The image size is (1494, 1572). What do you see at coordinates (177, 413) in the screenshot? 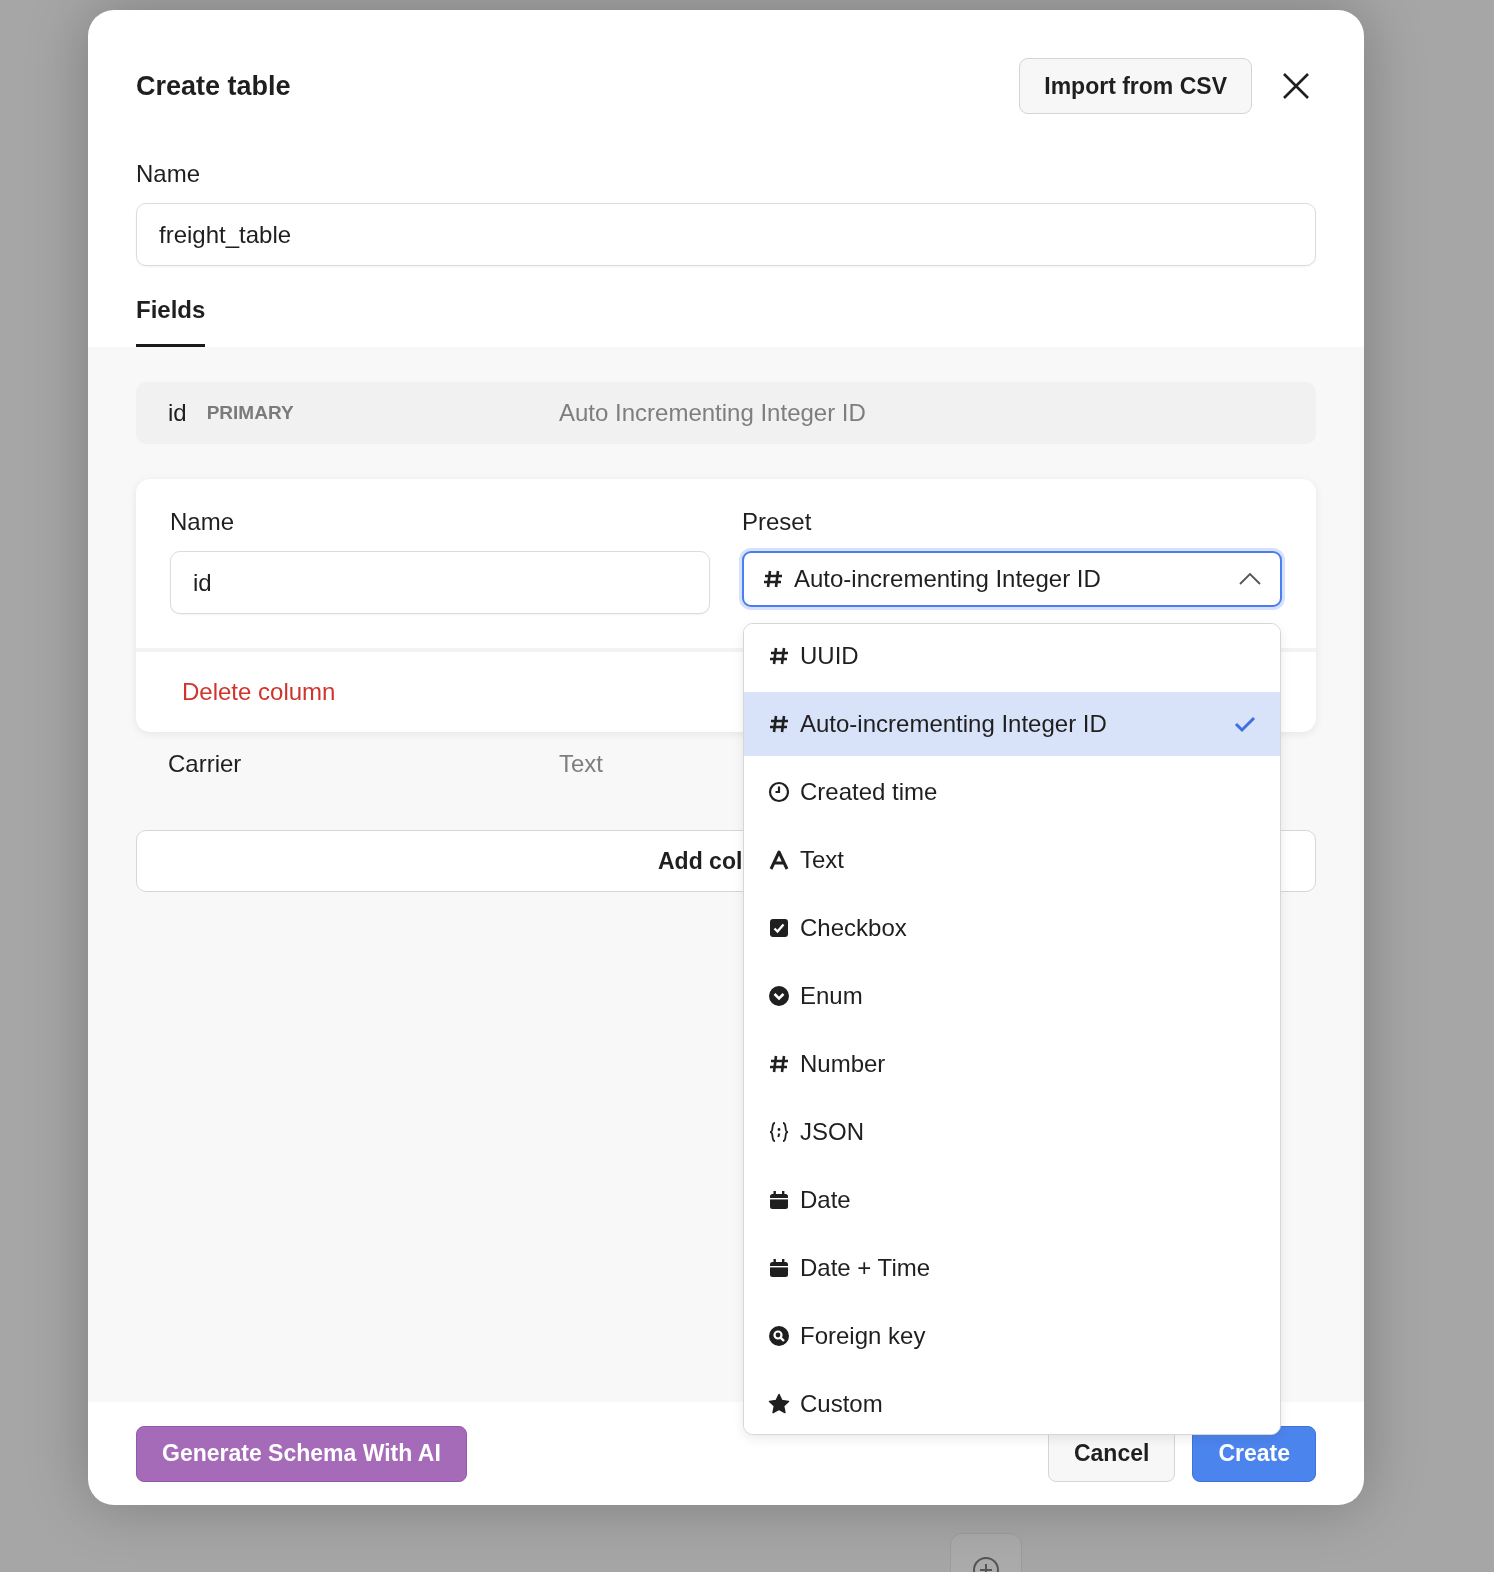
I see `field-name: id` at bounding box center [177, 413].